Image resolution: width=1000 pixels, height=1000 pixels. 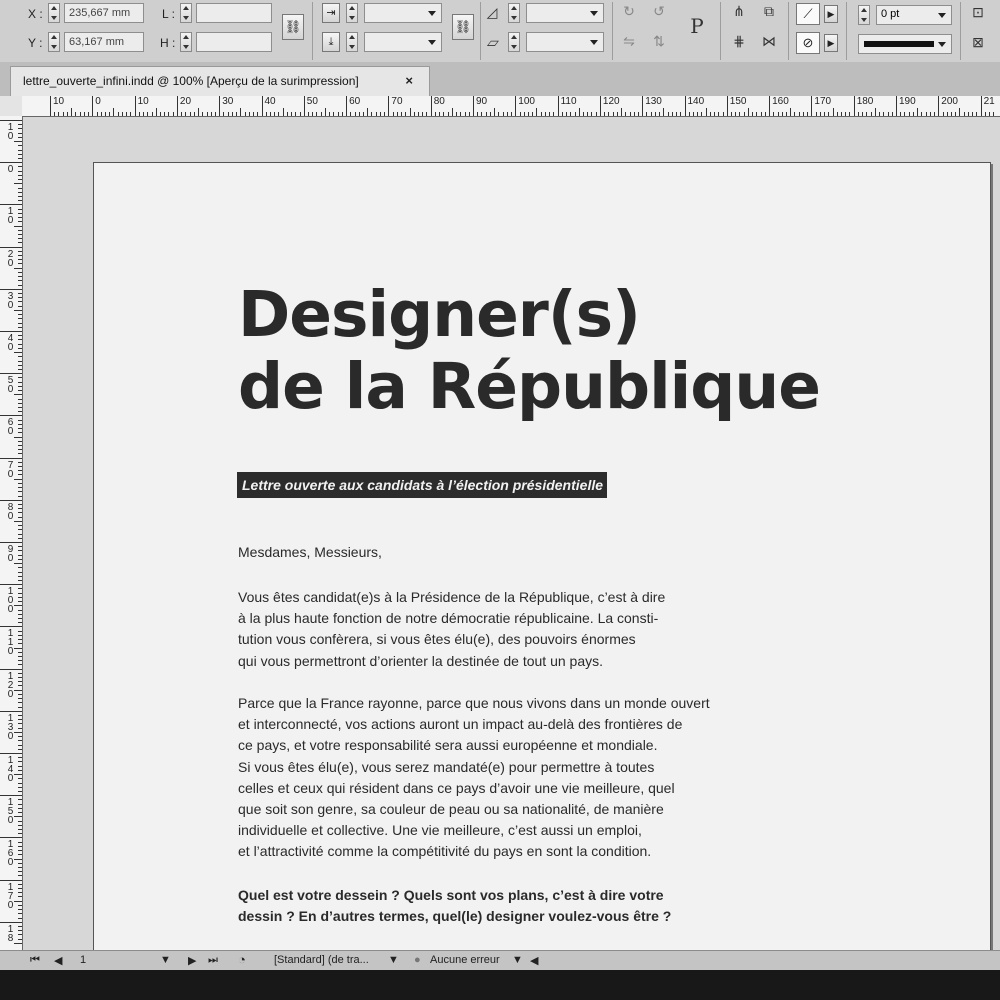 What do you see at coordinates (10, 769) in the screenshot?
I see `ruler-label: 140` at bounding box center [10, 769].